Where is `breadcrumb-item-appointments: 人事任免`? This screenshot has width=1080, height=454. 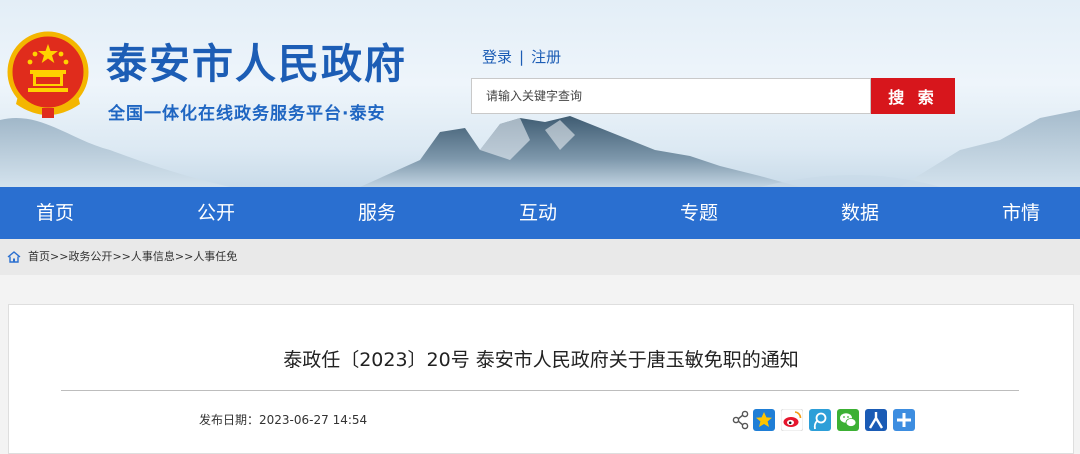
breadcrumb-item-appointments: 人事任免 is located at coordinates (215, 256).